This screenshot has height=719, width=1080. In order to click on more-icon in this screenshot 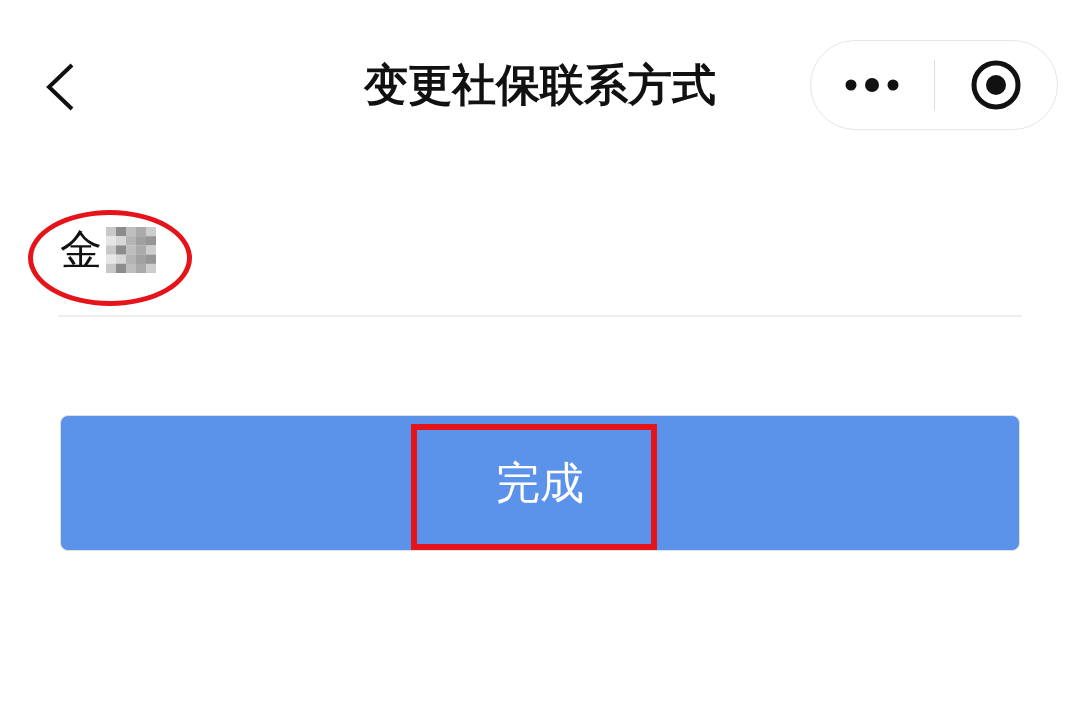, I will do `click(872, 85)`.